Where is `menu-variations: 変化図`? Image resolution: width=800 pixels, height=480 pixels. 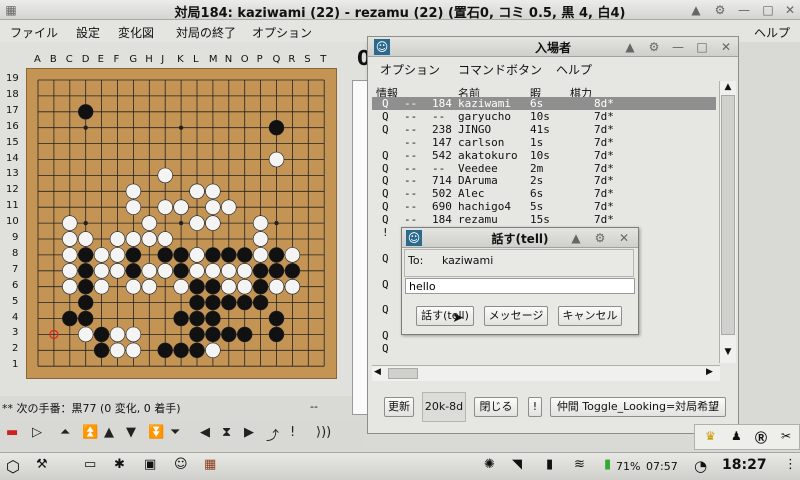 menu-variations: 変化図 is located at coordinates (136, 32).